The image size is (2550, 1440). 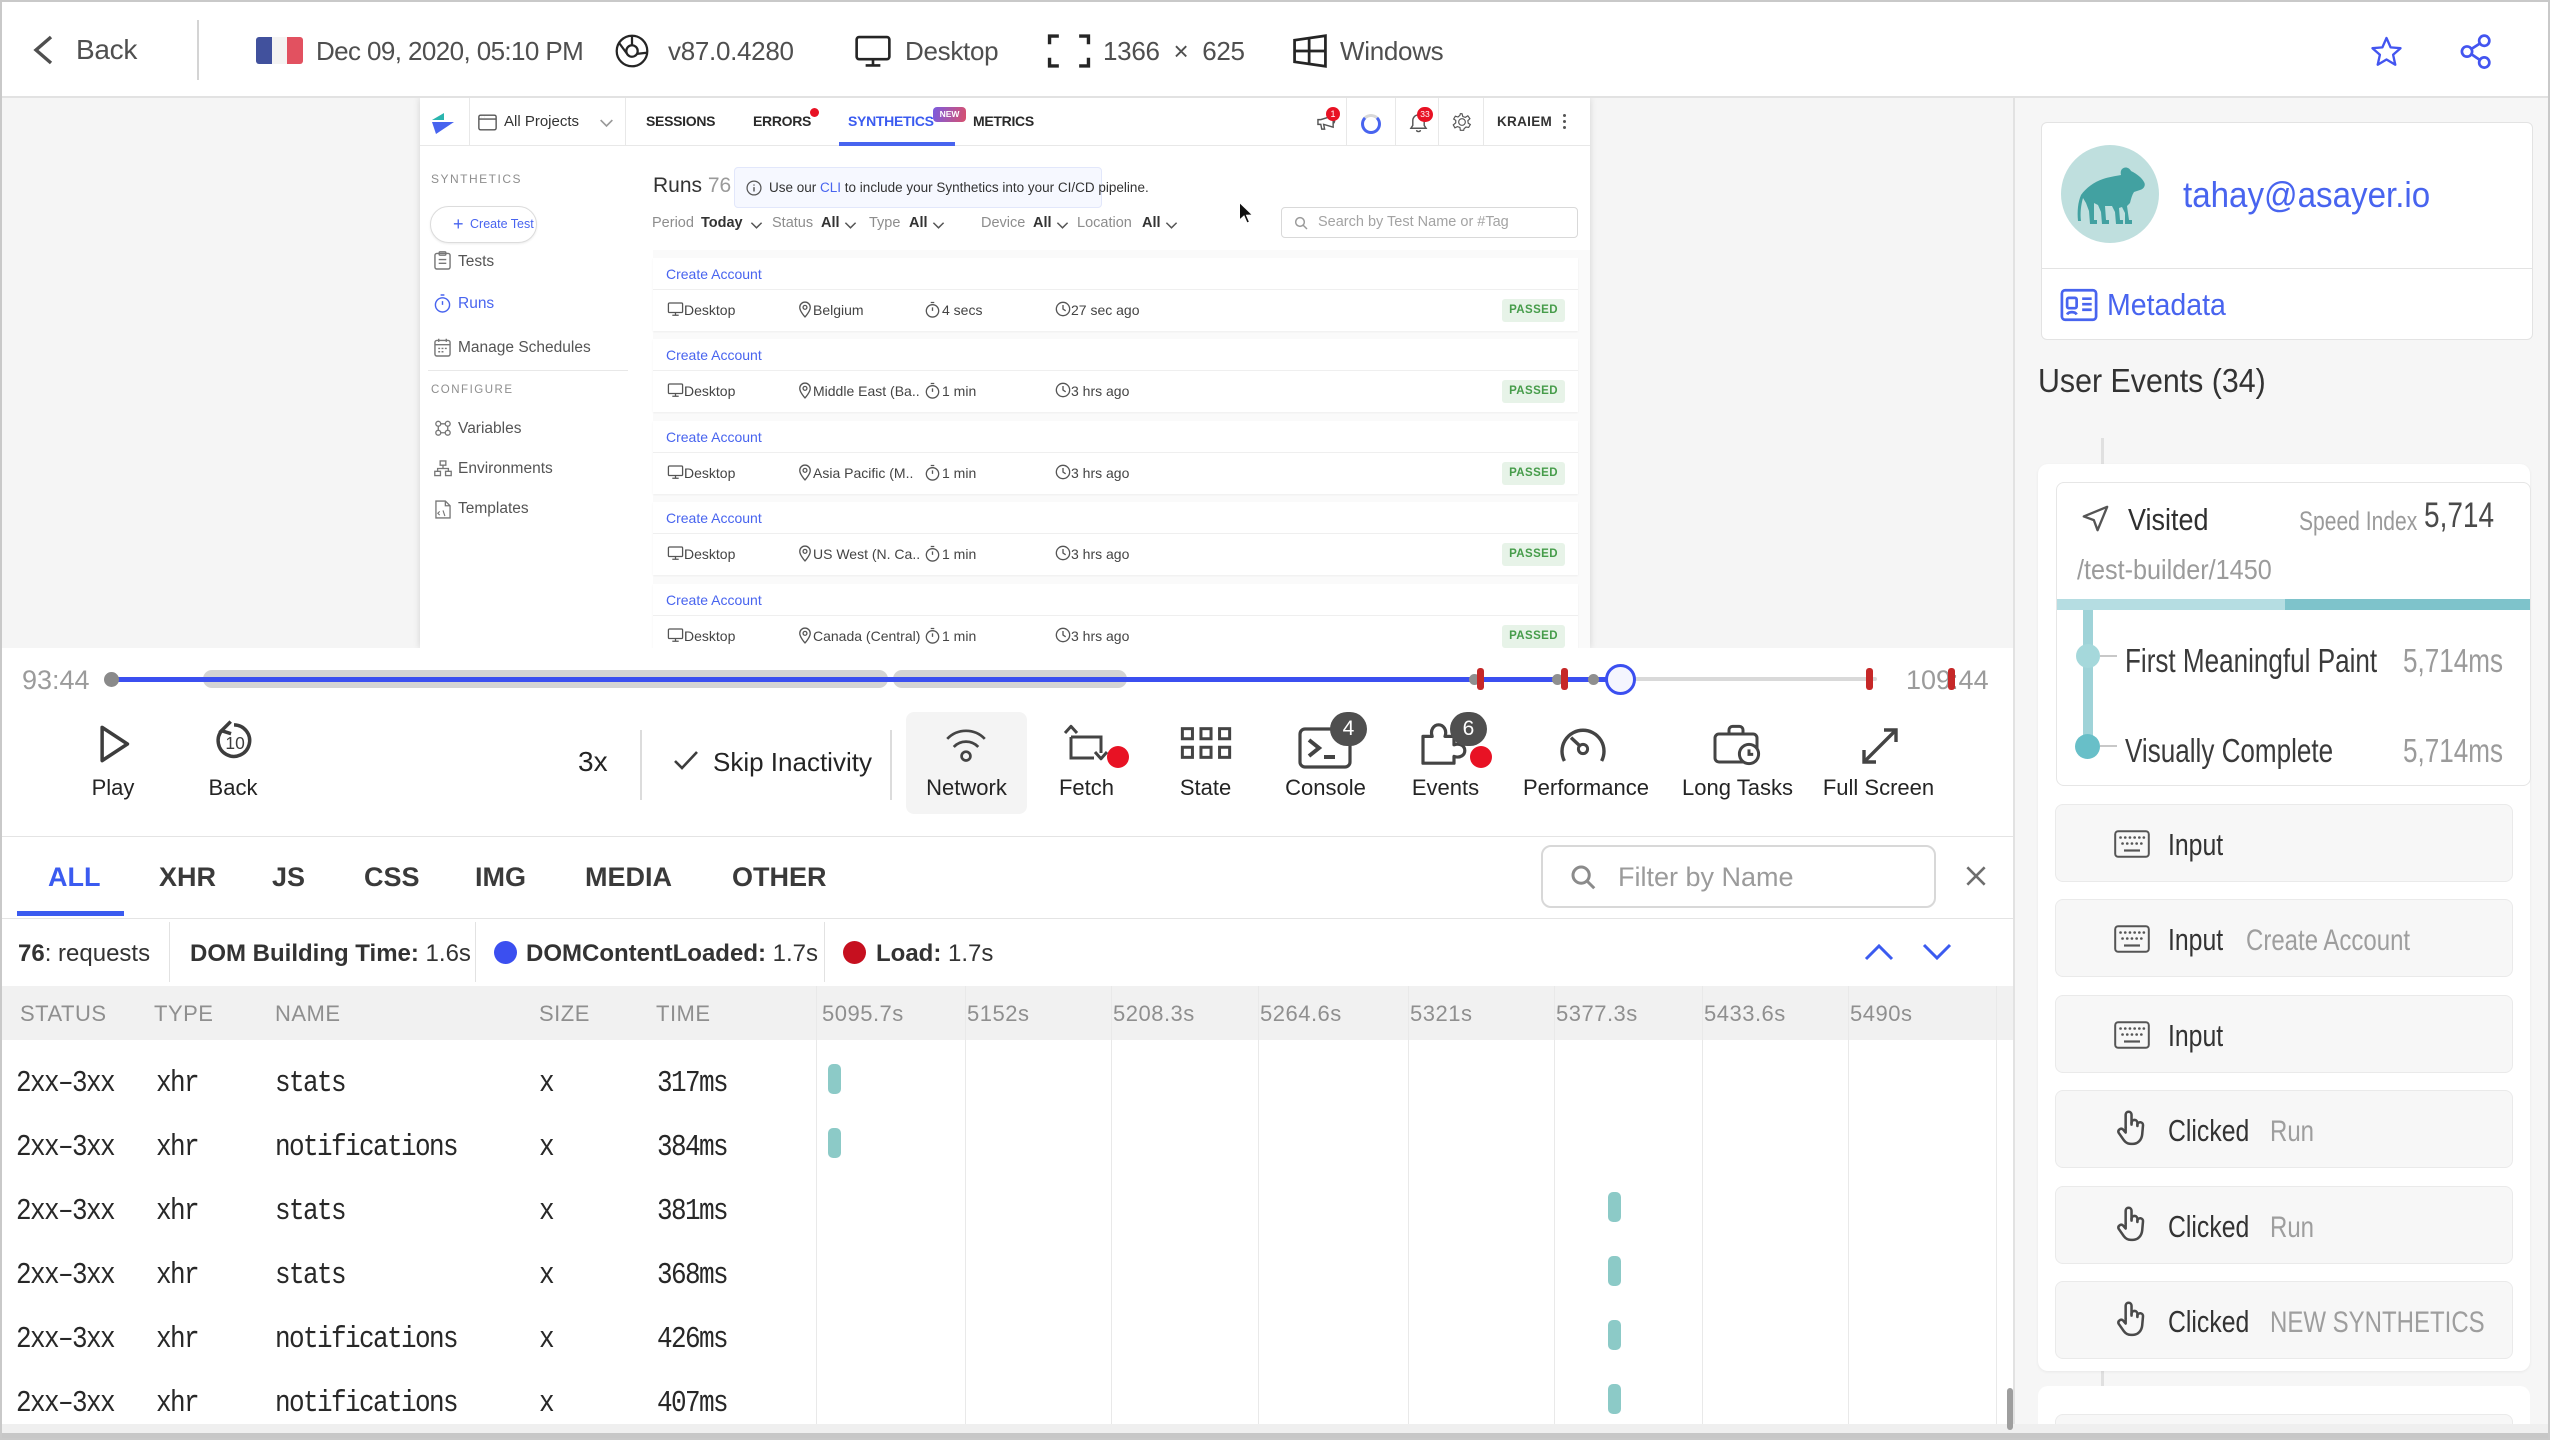 I want to click on svg-text: 10, so click(x=234, y=743).